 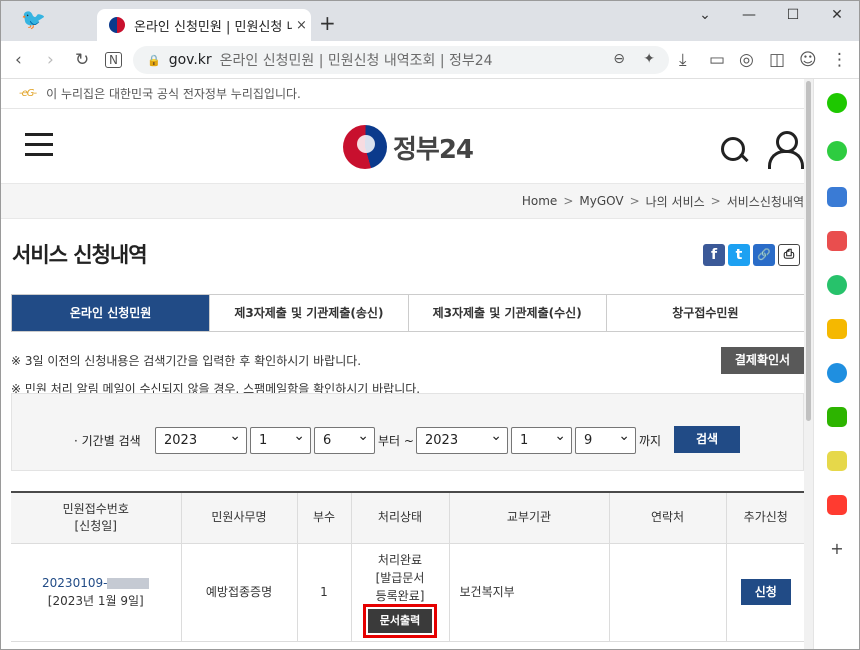 What do you see at coordinates (50, 60) in the screenshot?
I see `forward-arrow-icon: ›` at bounding box center [50, 60].